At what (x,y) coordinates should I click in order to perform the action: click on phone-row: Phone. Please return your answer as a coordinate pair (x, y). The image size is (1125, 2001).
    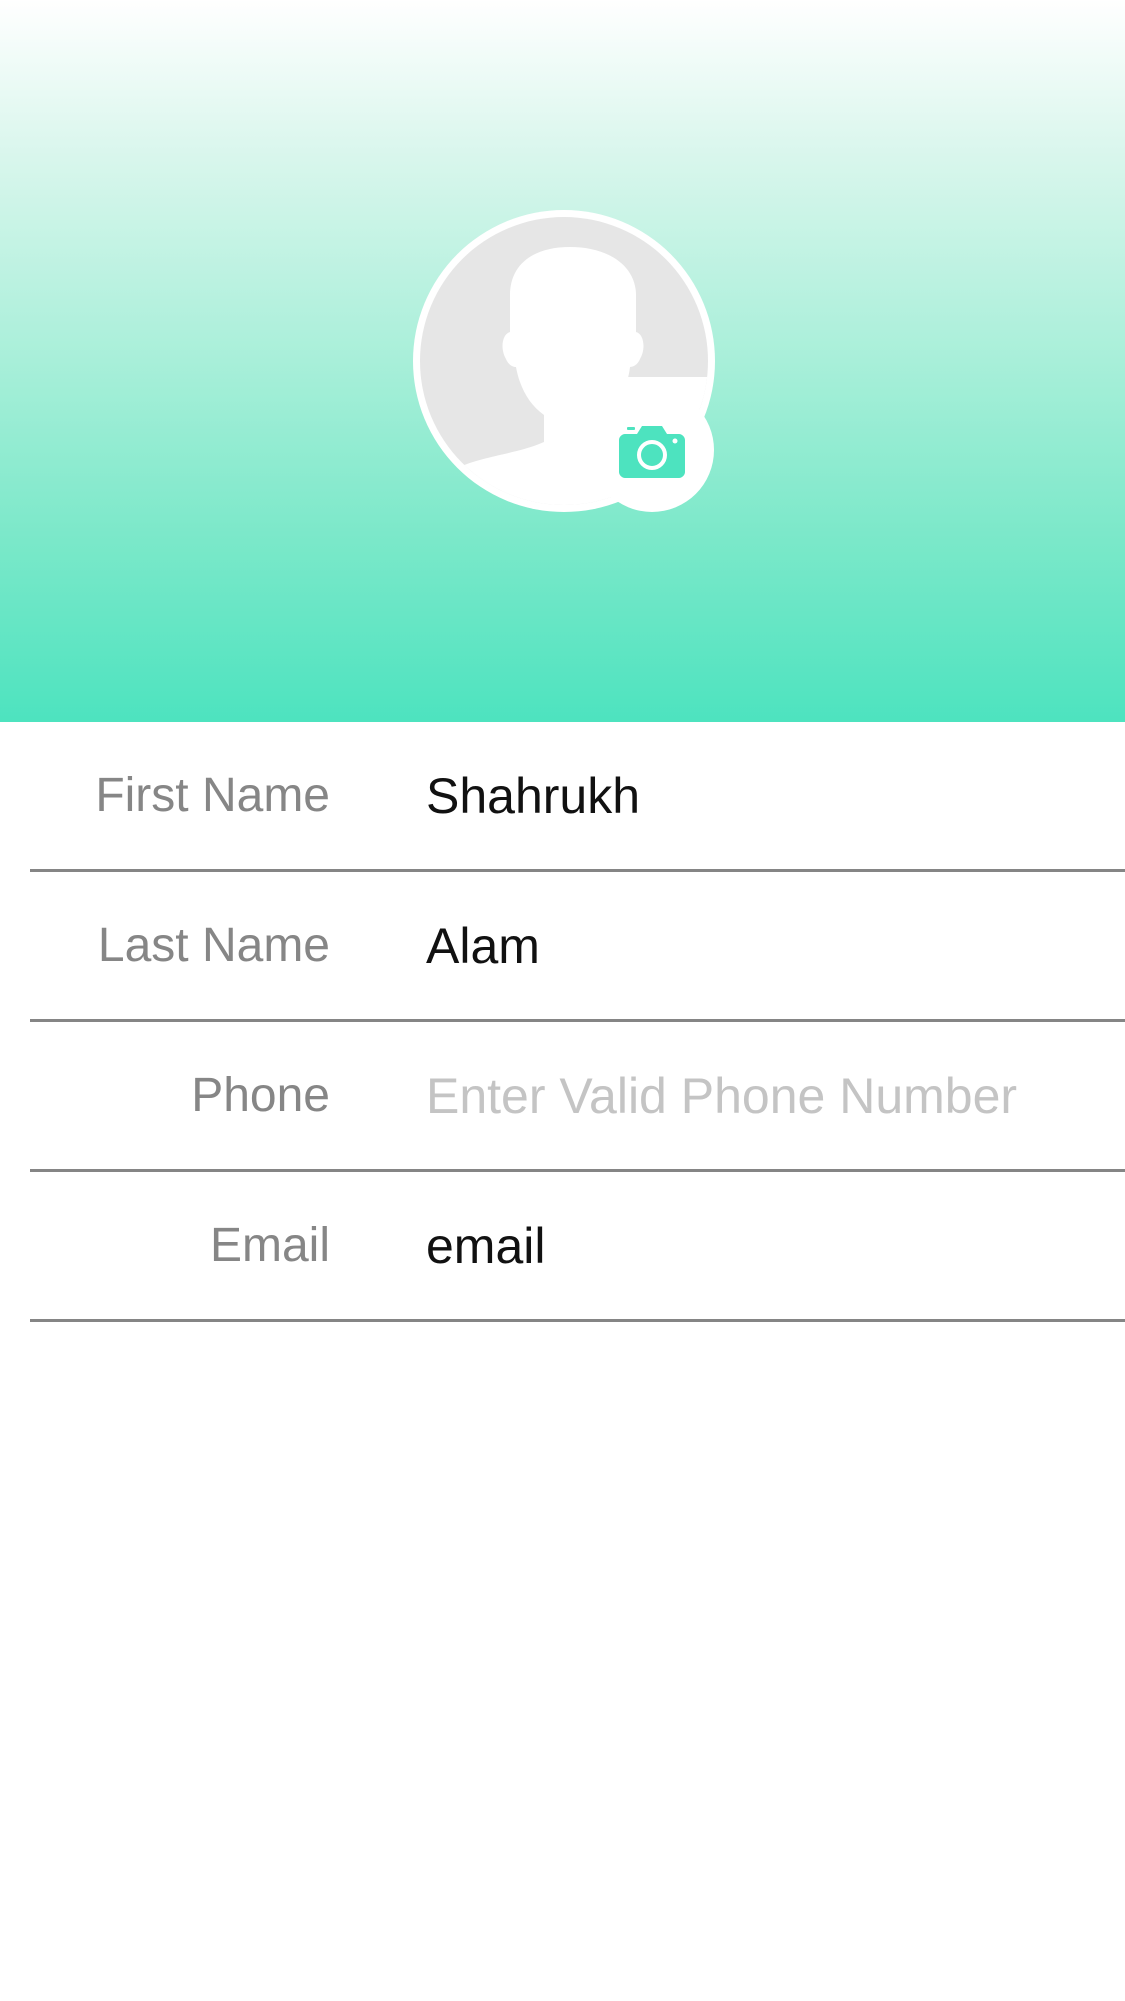
    Looking at the image, I should click on (562, 1097).